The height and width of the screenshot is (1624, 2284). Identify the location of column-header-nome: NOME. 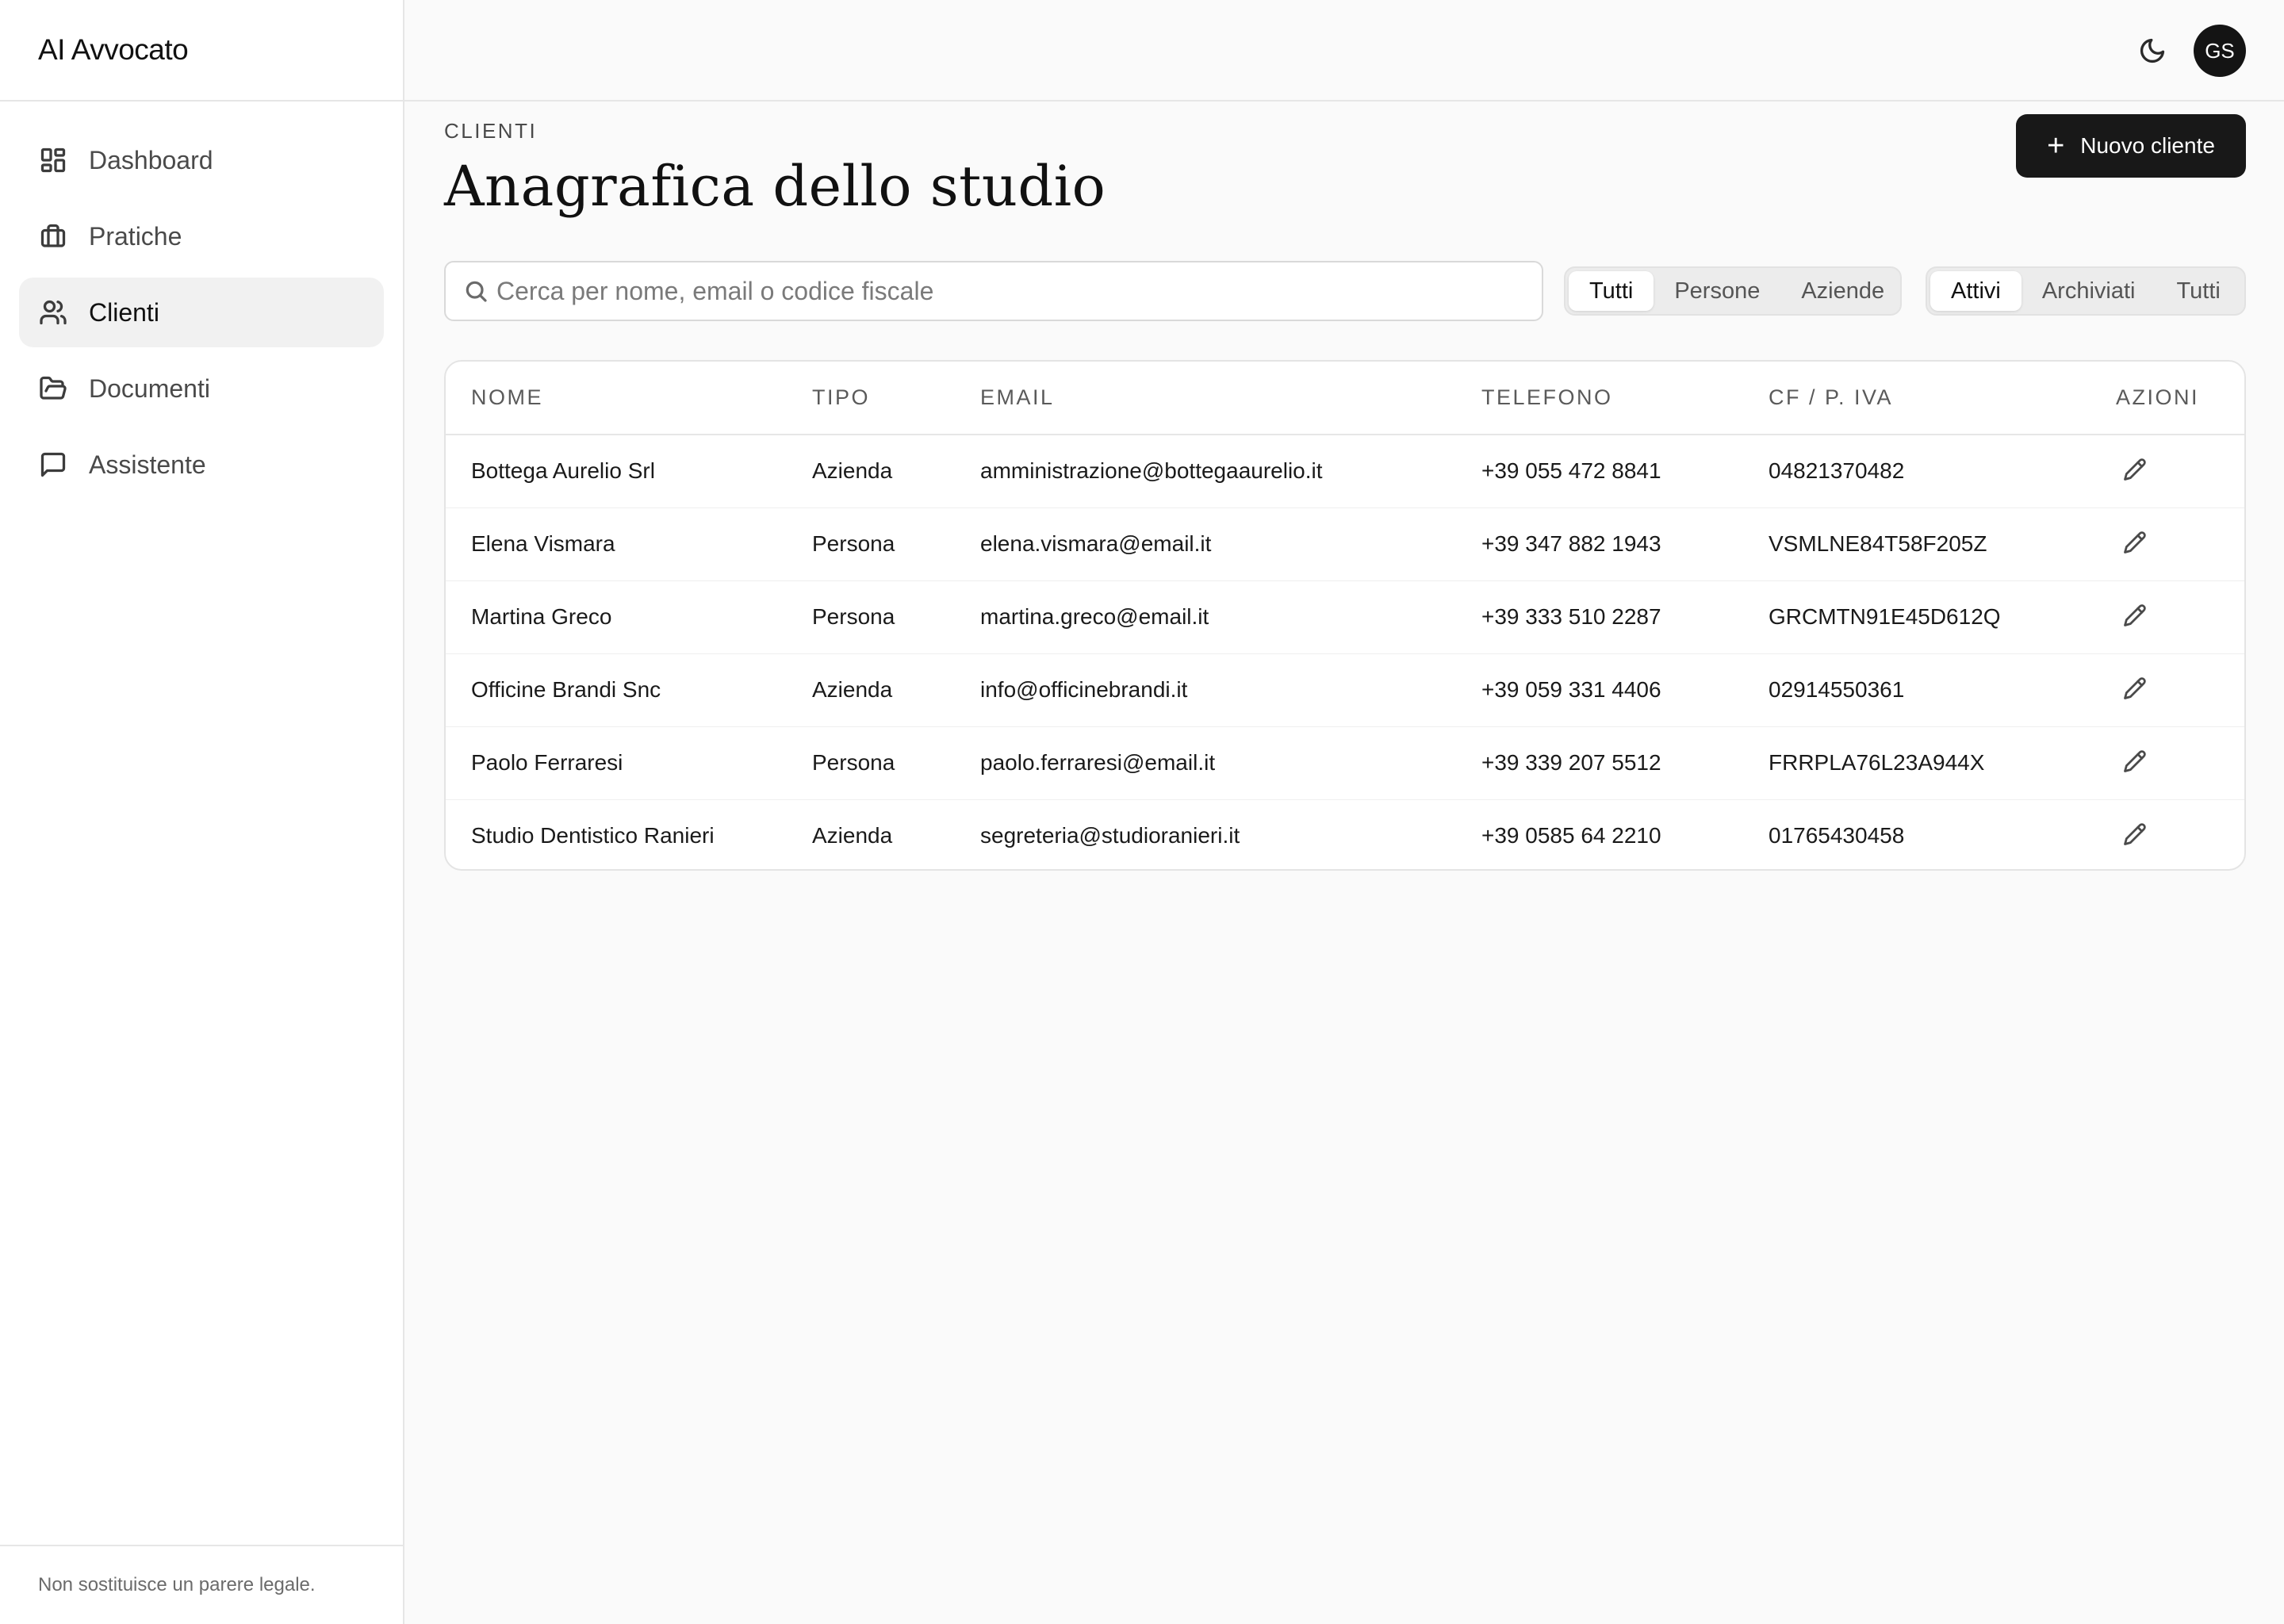
(629, 398).